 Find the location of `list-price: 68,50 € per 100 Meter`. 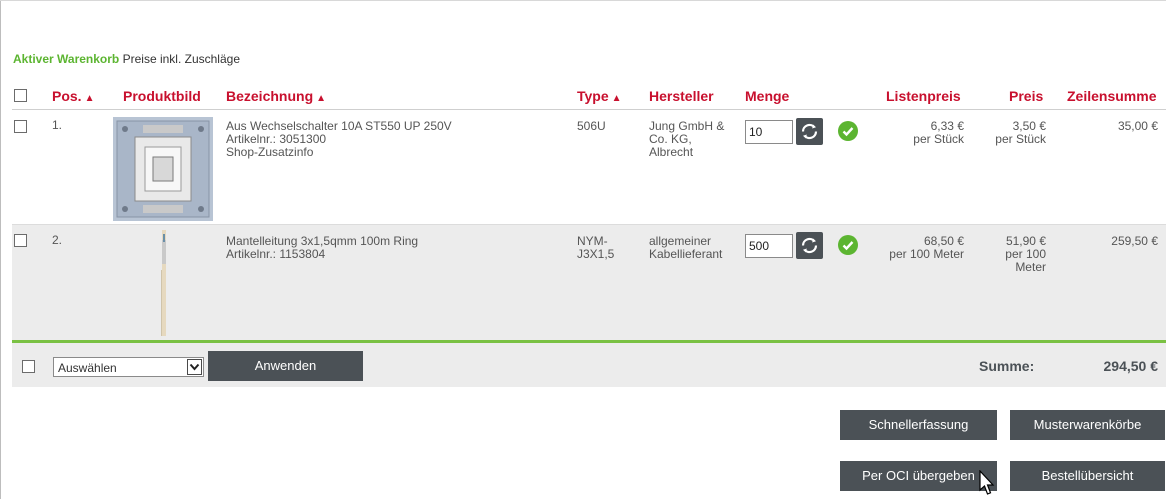

list-price: 68,50 € per 100 Meter is located at coordinates (926, 248).